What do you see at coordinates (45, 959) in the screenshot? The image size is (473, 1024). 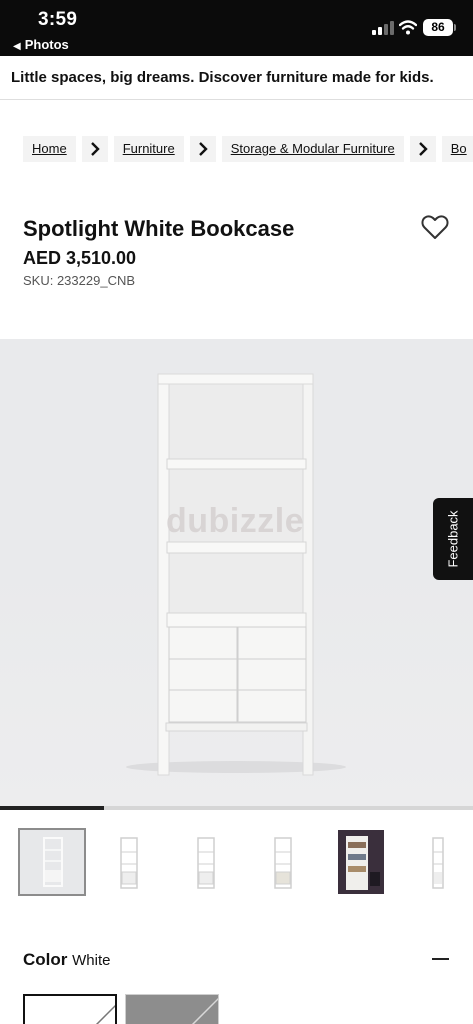 I see `color-label: Color` at bounding box center [45, 959].